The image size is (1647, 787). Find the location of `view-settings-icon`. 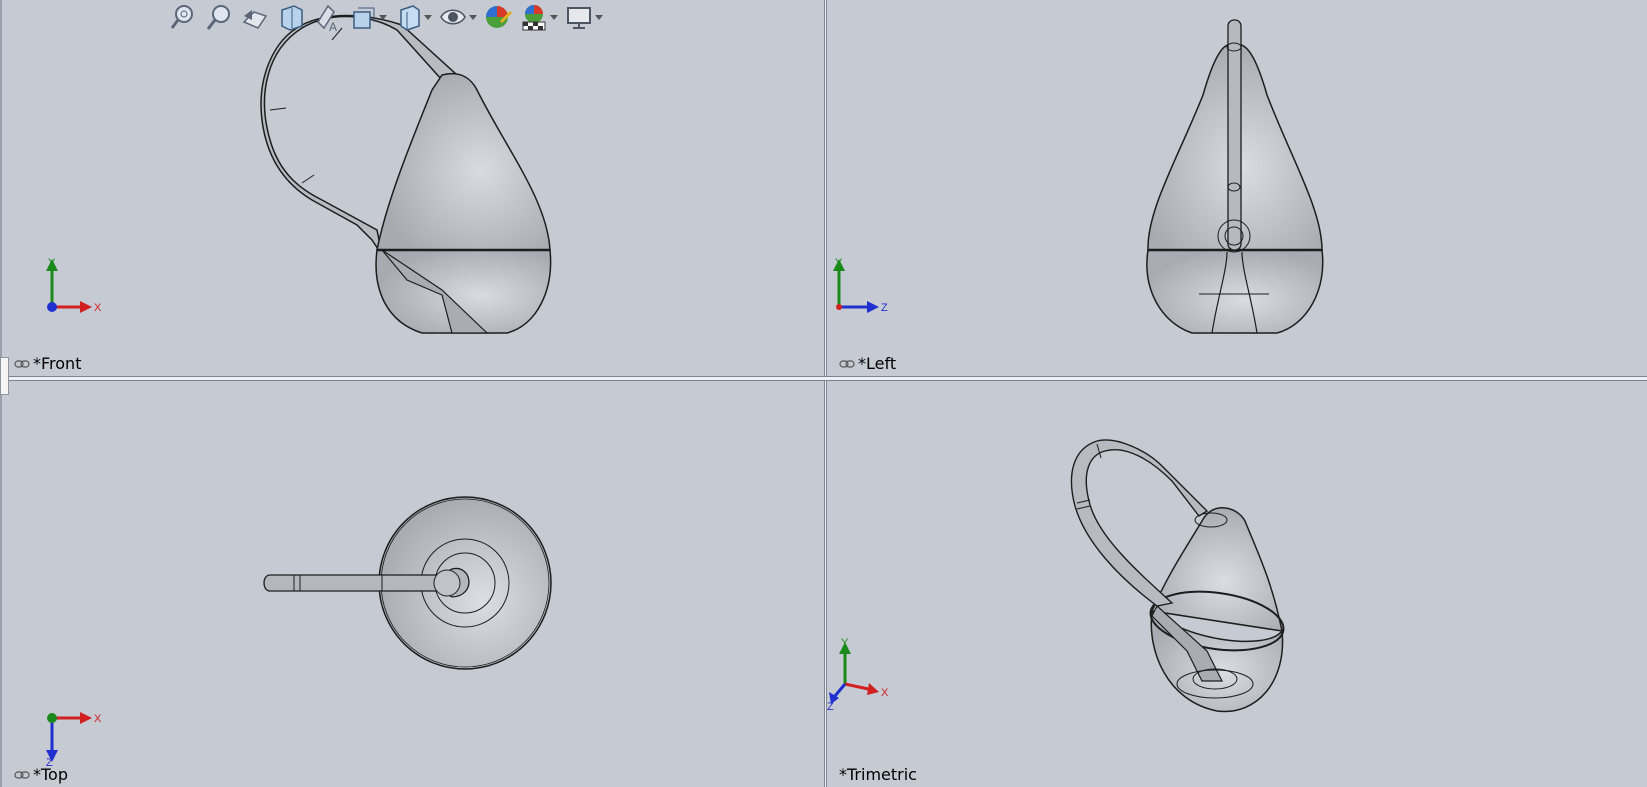

view-settings-icon is located at coordinates (579, 17).